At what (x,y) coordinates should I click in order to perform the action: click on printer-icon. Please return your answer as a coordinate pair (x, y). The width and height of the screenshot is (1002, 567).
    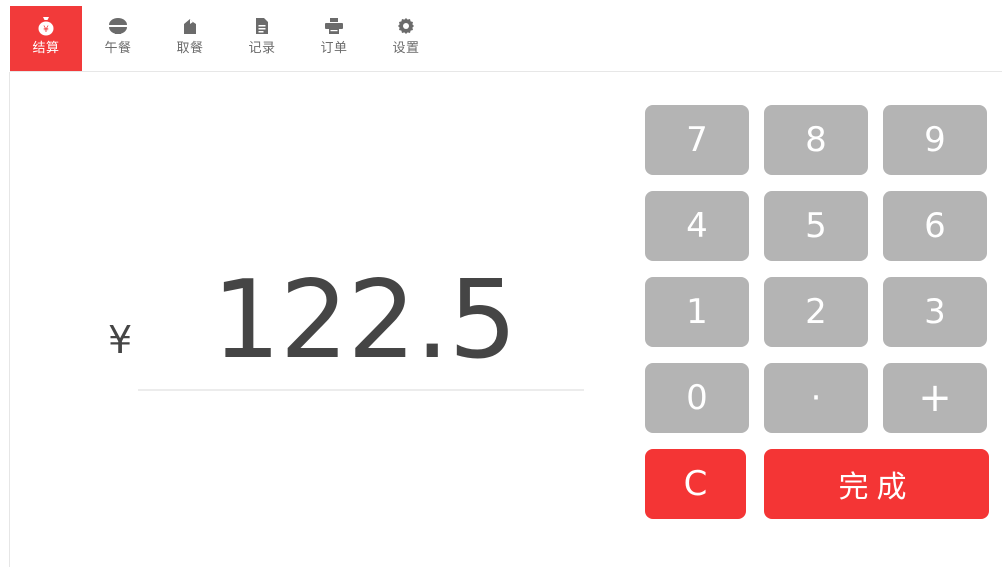
    Looking at the image, I should click on (334, 26).